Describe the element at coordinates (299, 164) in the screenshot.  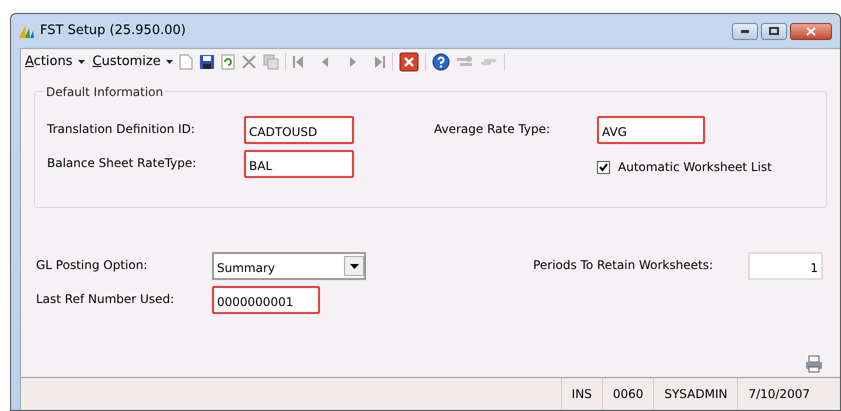
I see `text-field: BAL` at that location.